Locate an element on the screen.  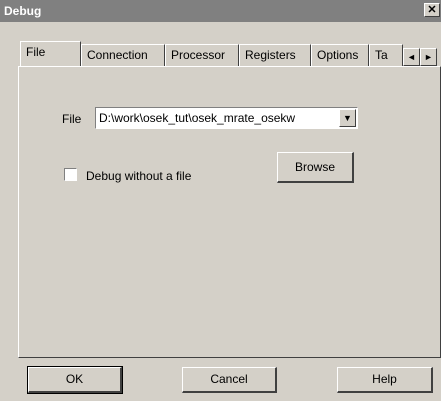
help-button: Help is located at coordinates (385, 380).